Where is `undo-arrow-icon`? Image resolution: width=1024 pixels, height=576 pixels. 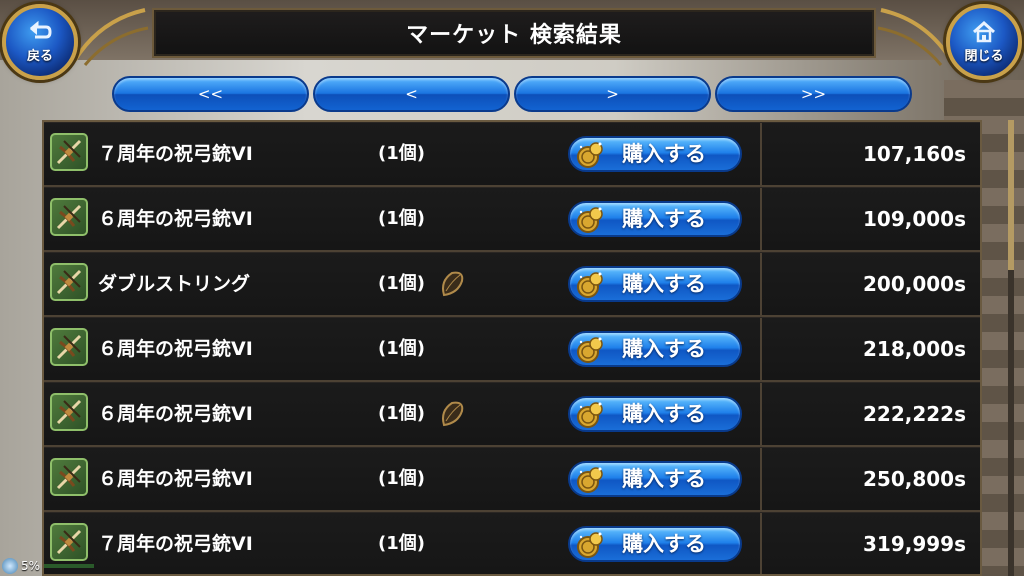 undo-arrow-icon is located at coordinates (41, 29).